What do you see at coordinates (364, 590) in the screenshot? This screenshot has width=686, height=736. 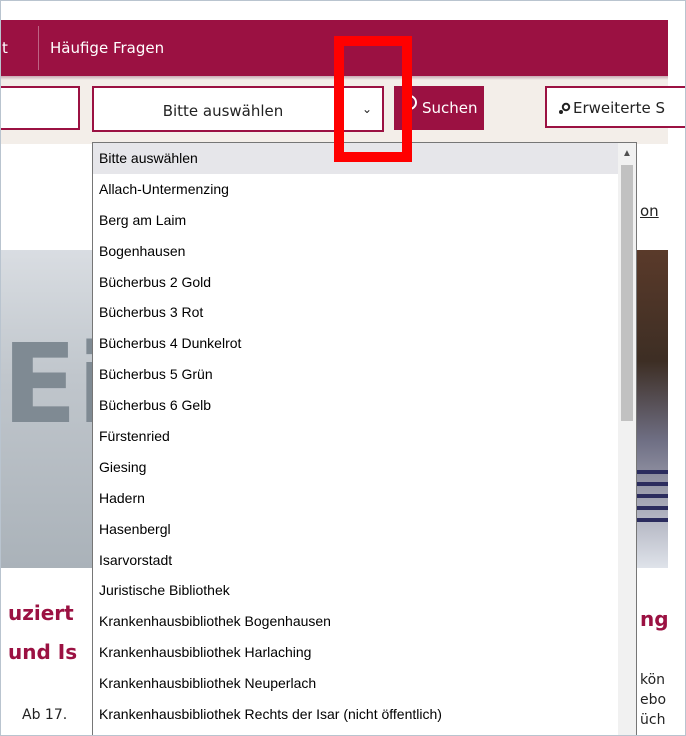 I see `dropdown-option: Juristische Bibliothek` at bounding box center [364, 590].